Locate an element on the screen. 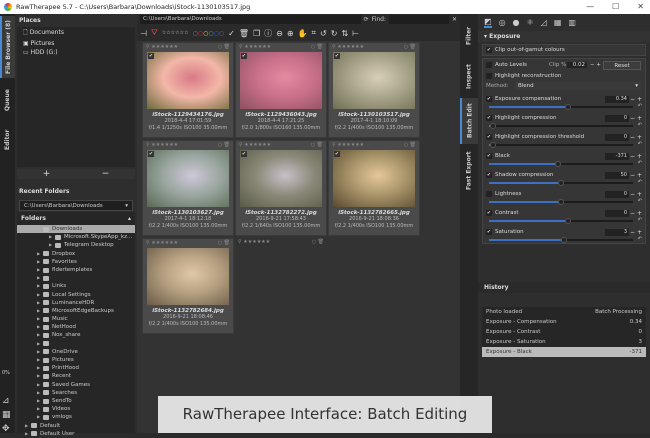 The width and height of the screenshot is (650, 438). folder-item: ▶ Favorites is located at coordinates (76, 262).